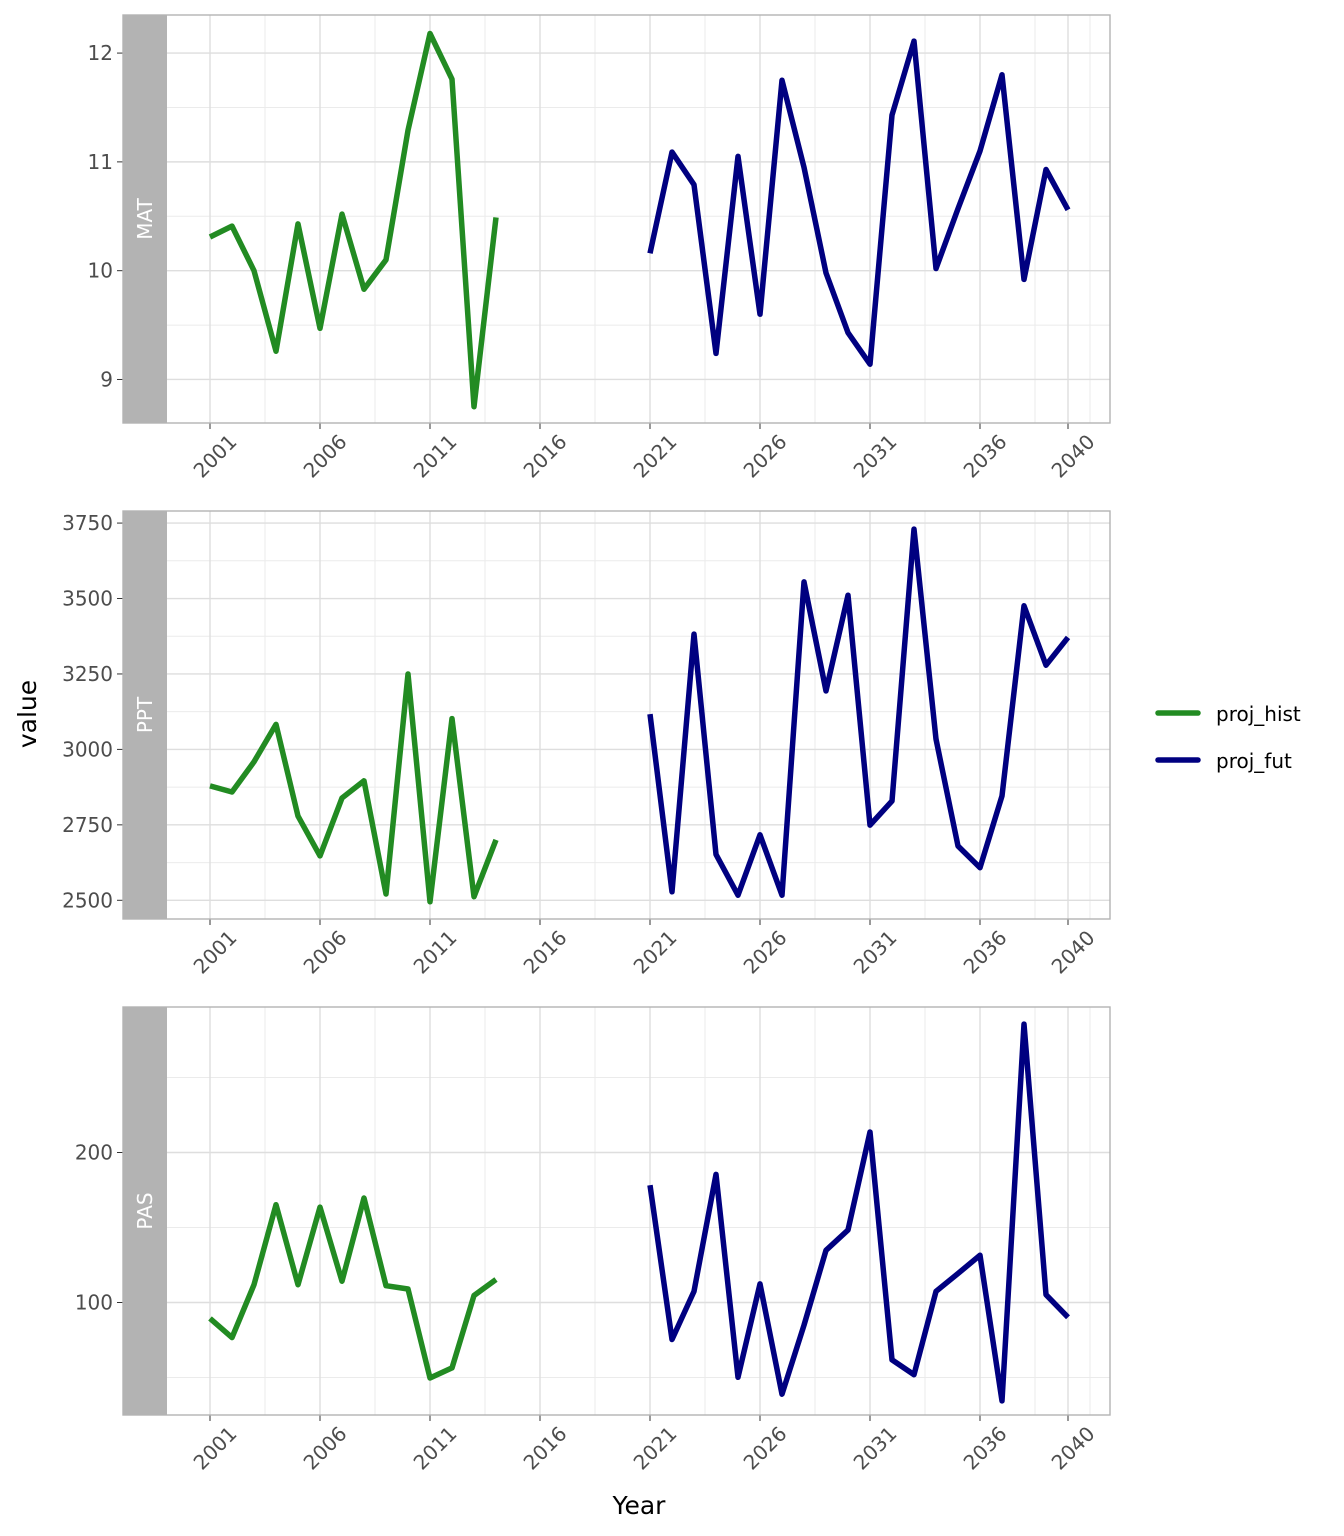 The width and height of the screenshot is (1344, 1536). Describe the element at coordinates (1258, 714) in the screenshot. I see `legend-label: proj_hist` at that location.